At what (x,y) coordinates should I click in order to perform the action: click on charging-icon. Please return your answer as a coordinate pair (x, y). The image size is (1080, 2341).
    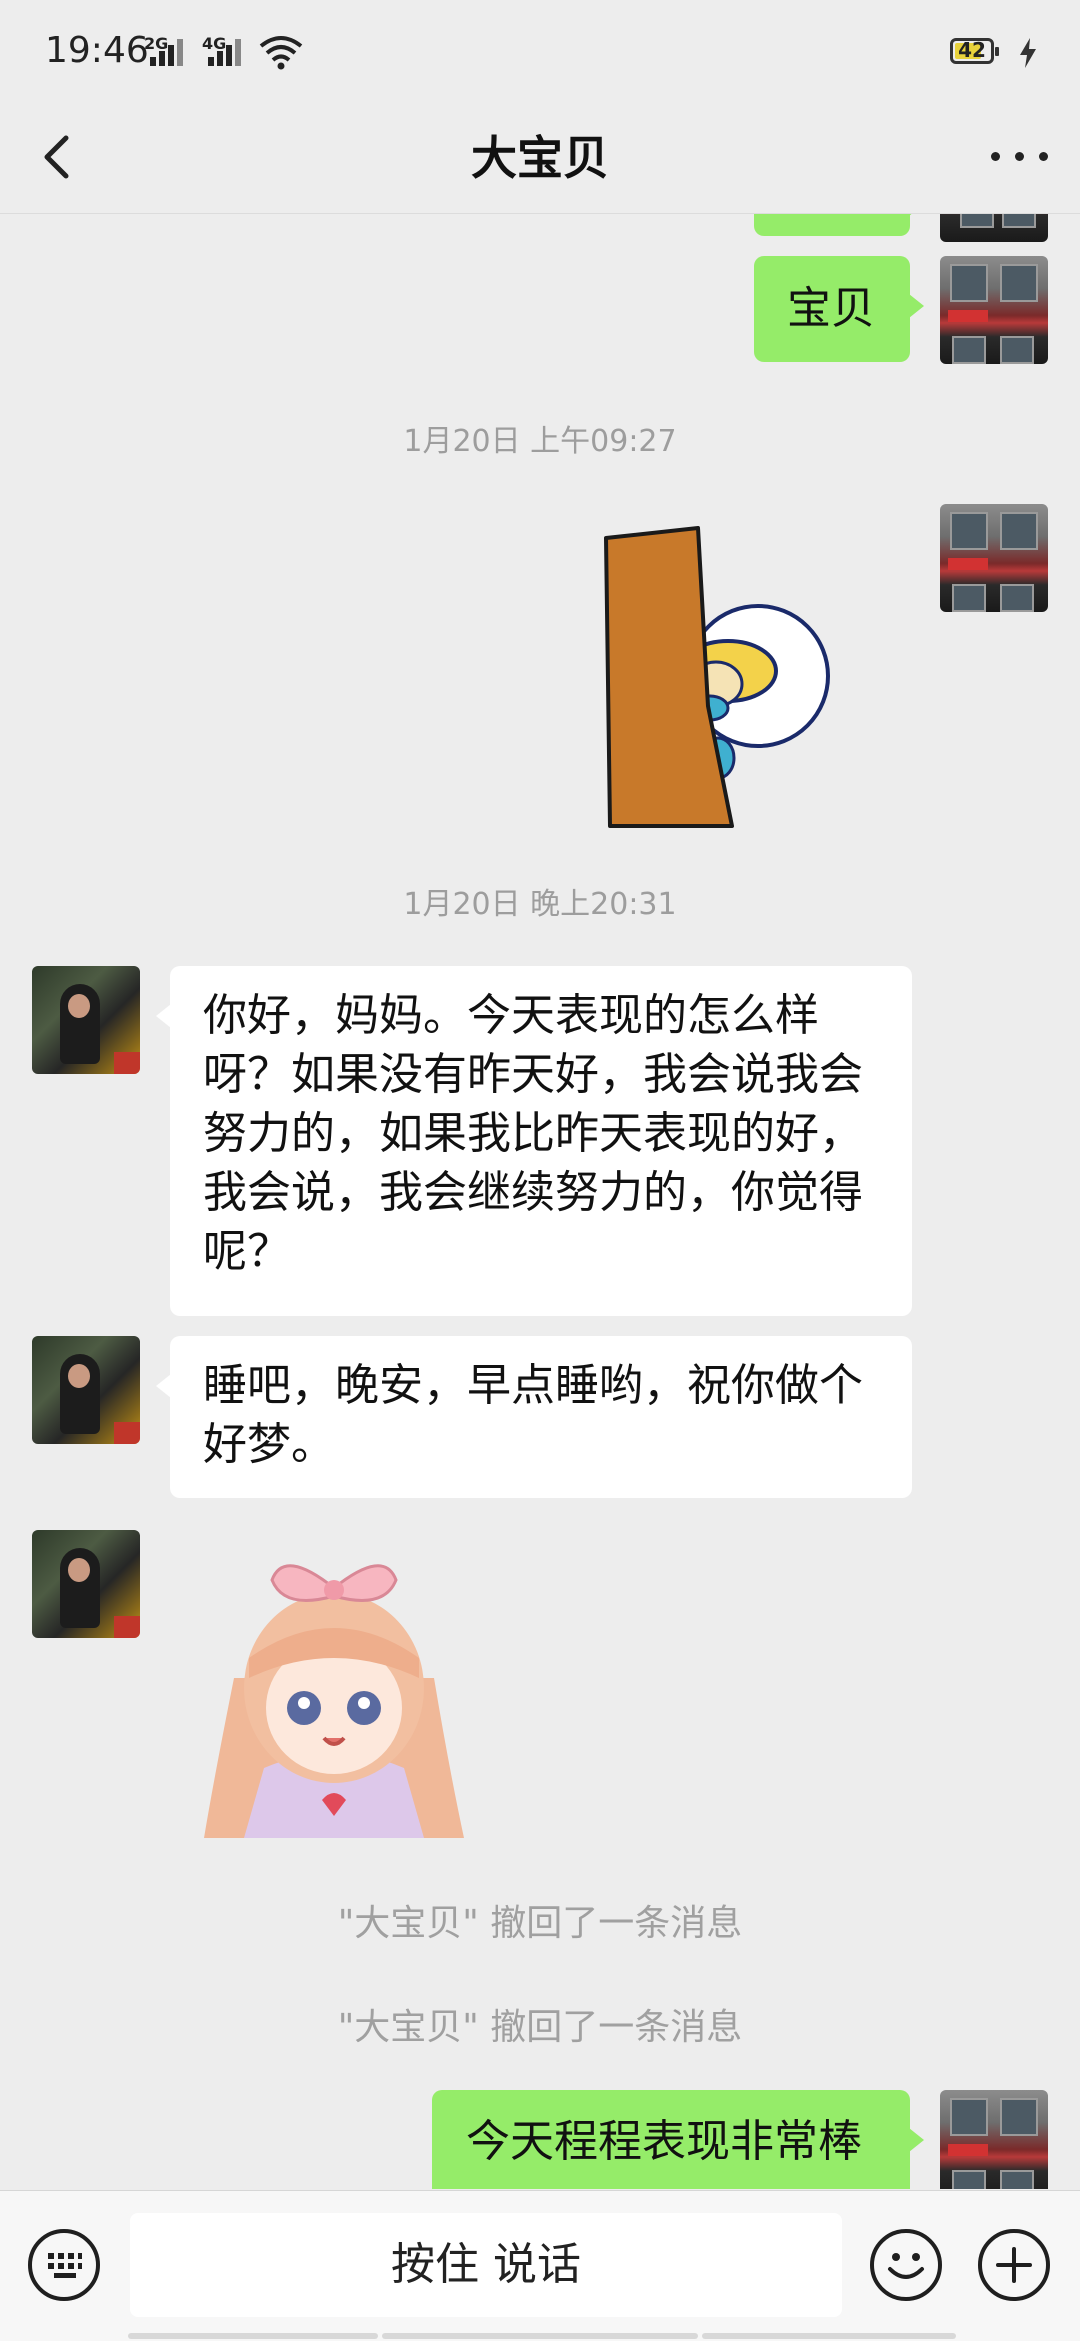
    Looking at the image, I should click on (1028, 53).